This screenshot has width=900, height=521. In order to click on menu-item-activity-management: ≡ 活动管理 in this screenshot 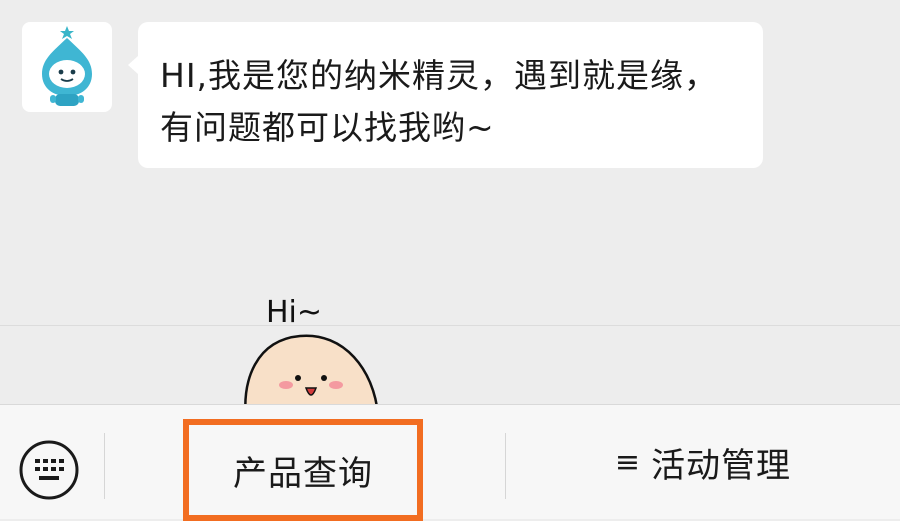, I will do `click(703, 462)`.